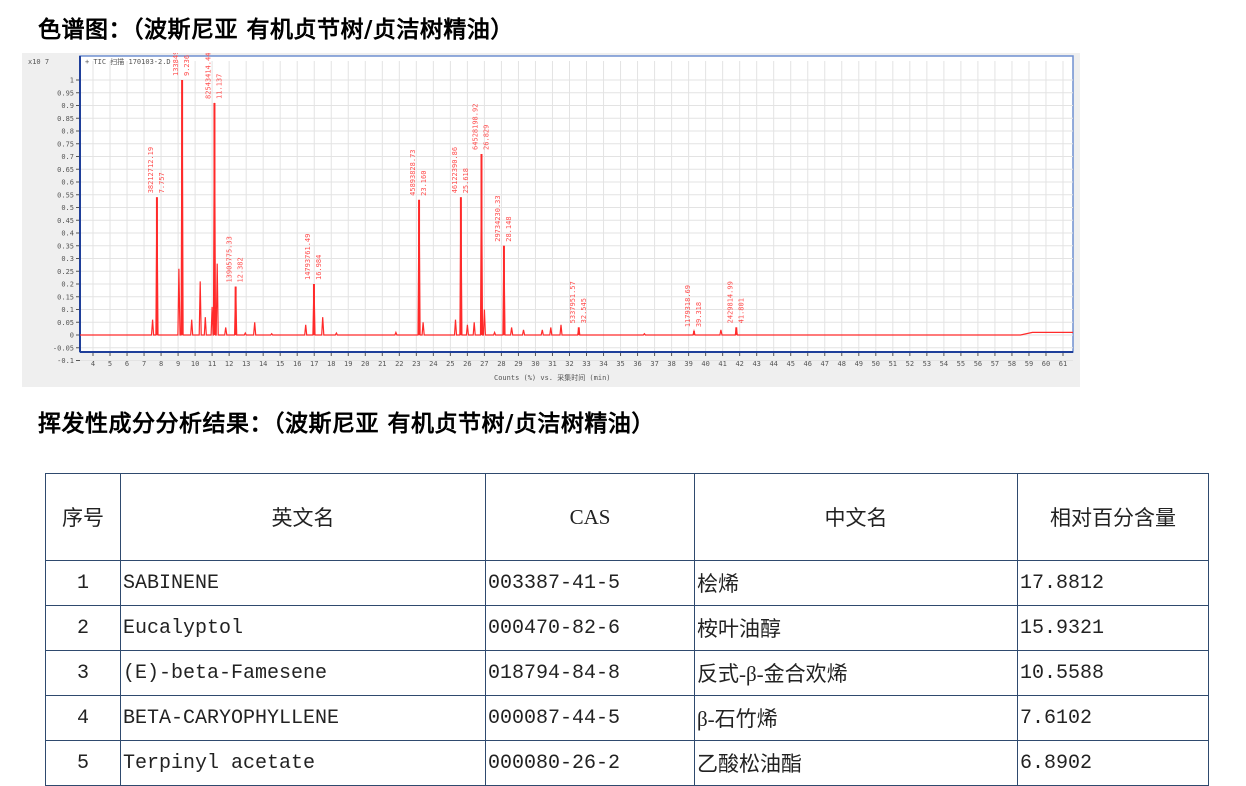 The width and height of the screenshot is (1246, 786). I want to click on peak-rt-label: 9.236, so click(187, 65).